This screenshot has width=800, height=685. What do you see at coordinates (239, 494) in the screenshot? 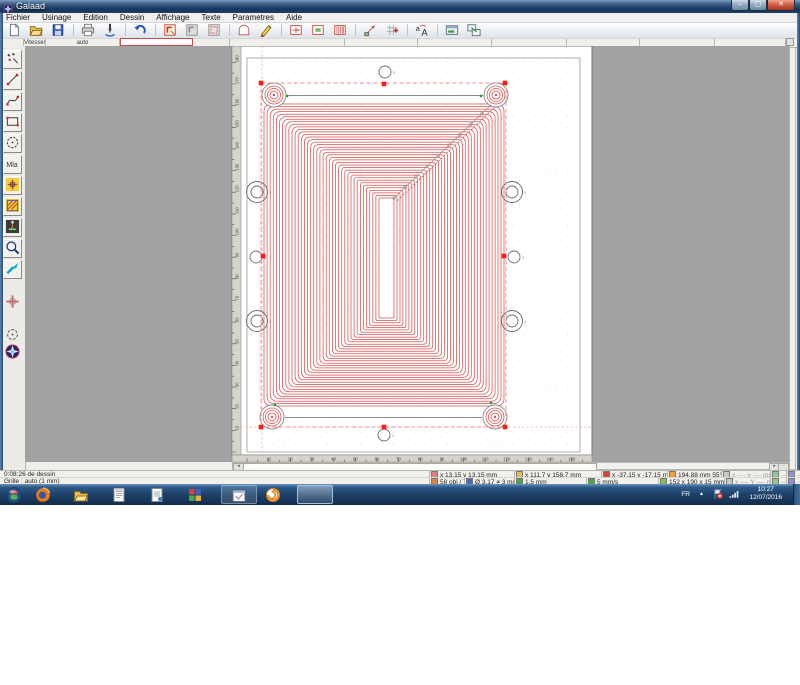
I see `taskbar-window-app` at bounding box center [239, 494].